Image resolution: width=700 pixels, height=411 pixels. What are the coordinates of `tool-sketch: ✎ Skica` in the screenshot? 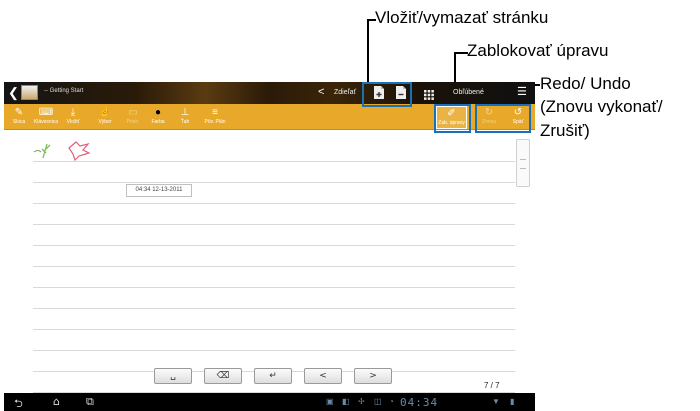 It's located at (19, 117).